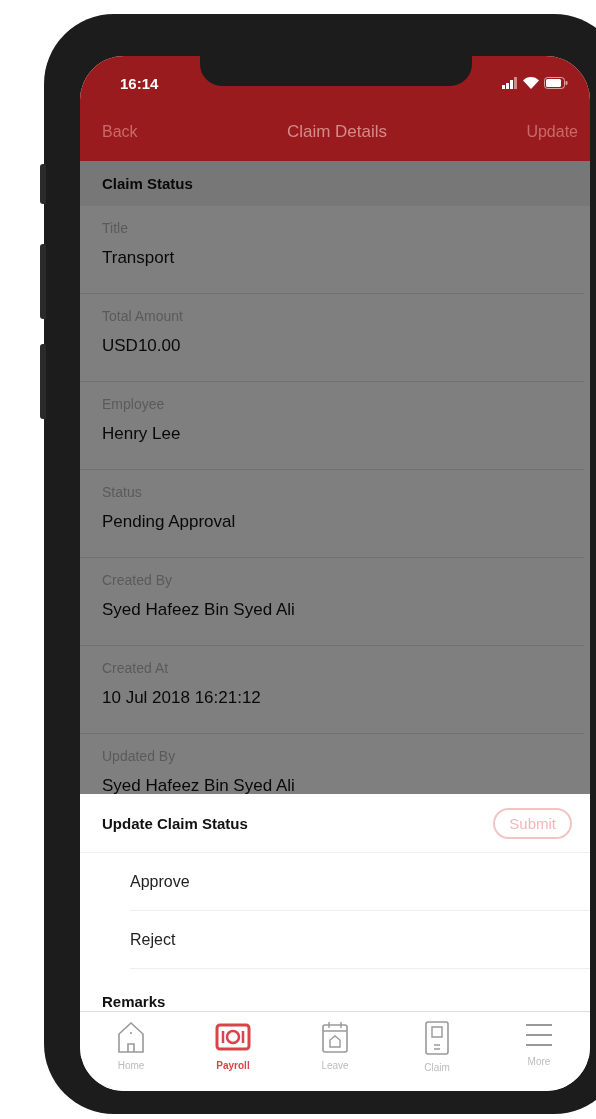 The image size is (596, 1119). I want to click on field-value: Pending Approval, so click(169, 522).